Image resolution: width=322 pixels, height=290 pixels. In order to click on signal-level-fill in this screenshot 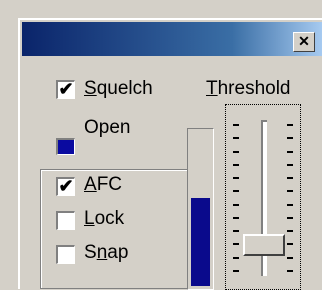, I will do `click(200, 242)`.